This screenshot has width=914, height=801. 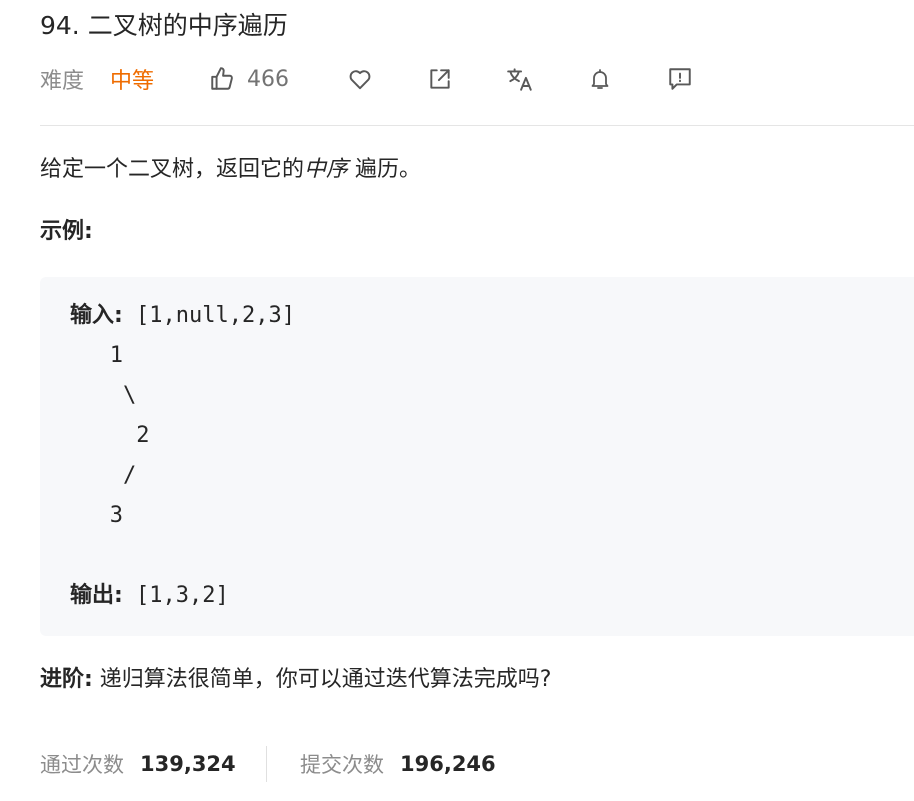 I want to click on submissions-label: 提交次数, so click(x=342, y=765).